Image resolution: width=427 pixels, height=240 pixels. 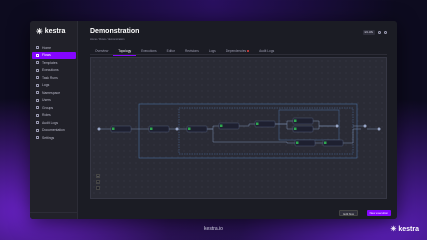 What do you see at coordinates (149, 51) in the screenshot?
I see `tab-label: Executions` at bounding box center [149, 51].